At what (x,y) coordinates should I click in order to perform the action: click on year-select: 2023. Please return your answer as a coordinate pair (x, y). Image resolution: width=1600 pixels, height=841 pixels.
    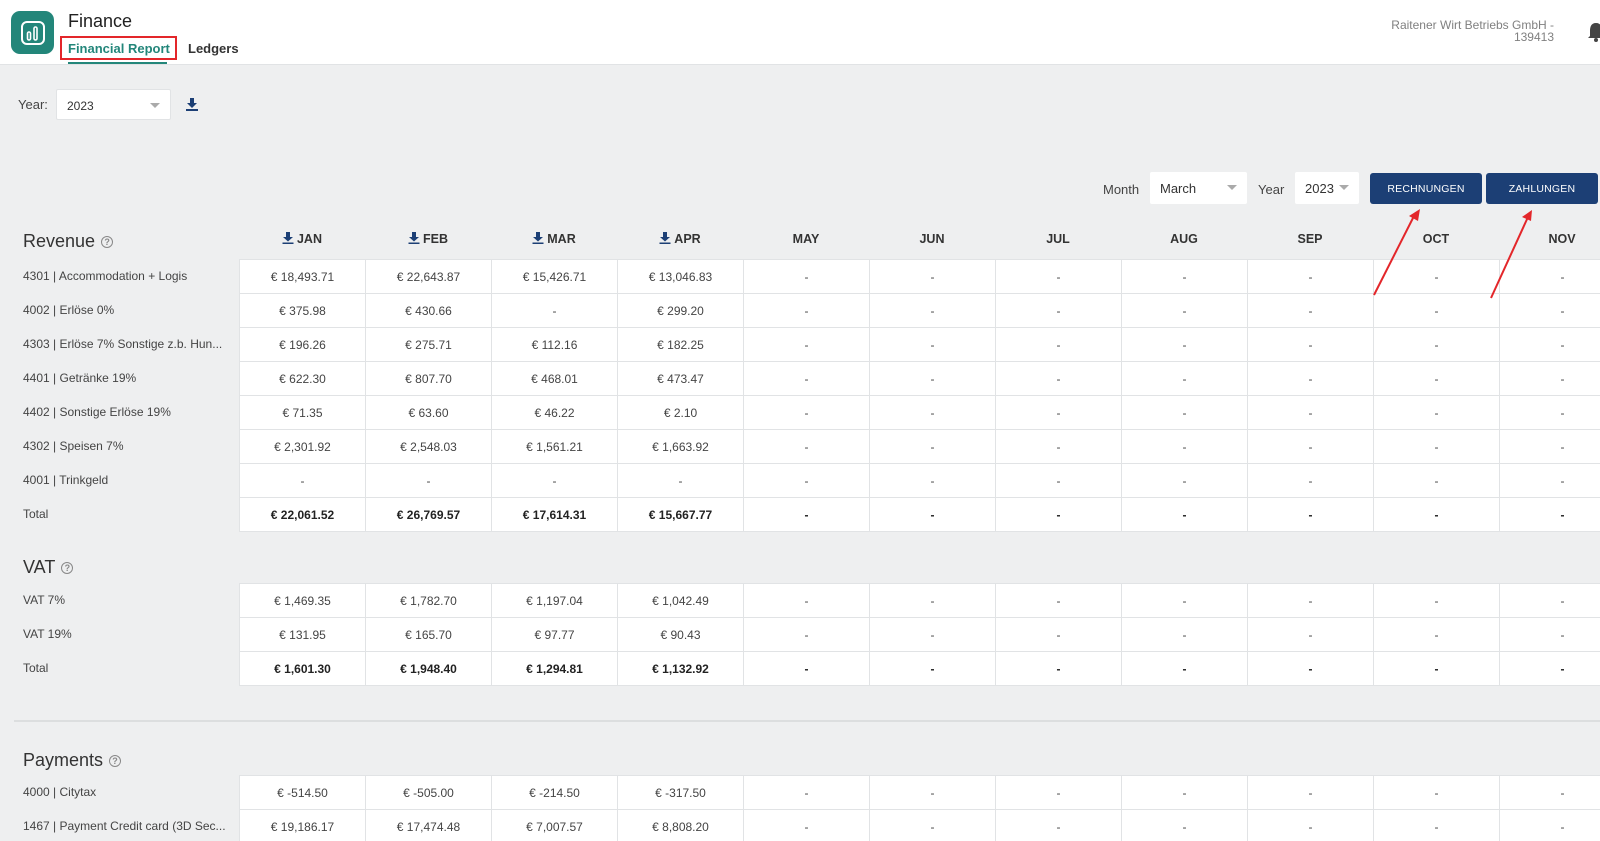
    Looking at the image, I should click on (113, 104).